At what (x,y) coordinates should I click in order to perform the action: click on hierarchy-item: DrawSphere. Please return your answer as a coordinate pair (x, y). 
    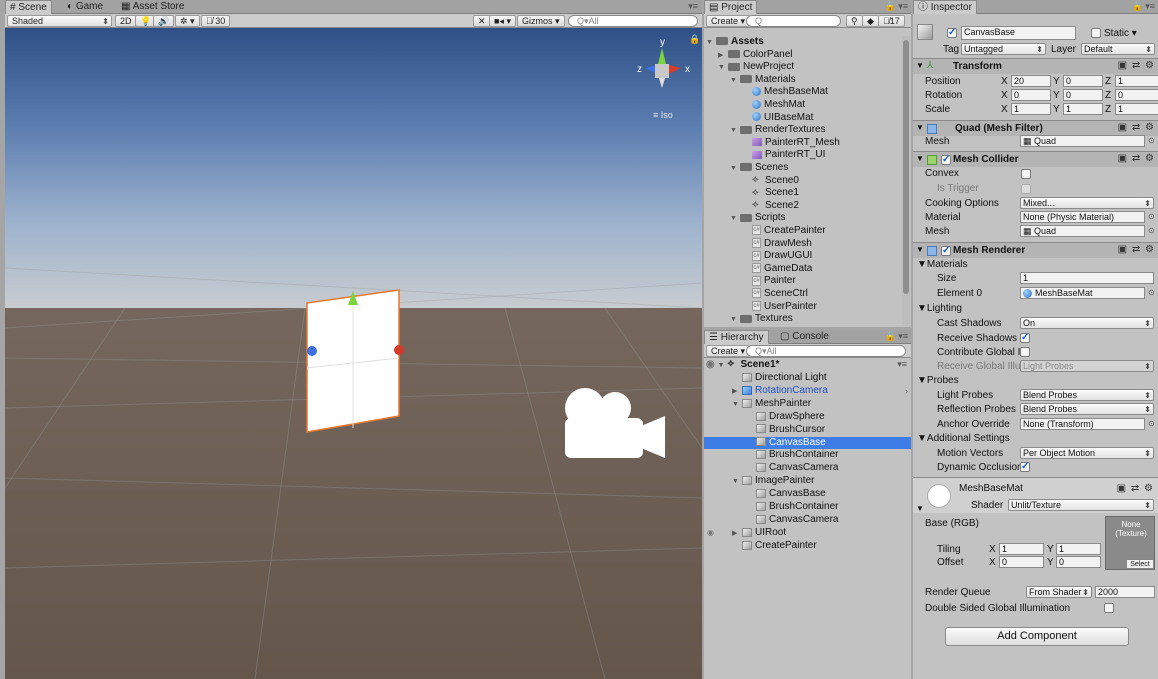
    Looking at the image, I should click on (807, 417).